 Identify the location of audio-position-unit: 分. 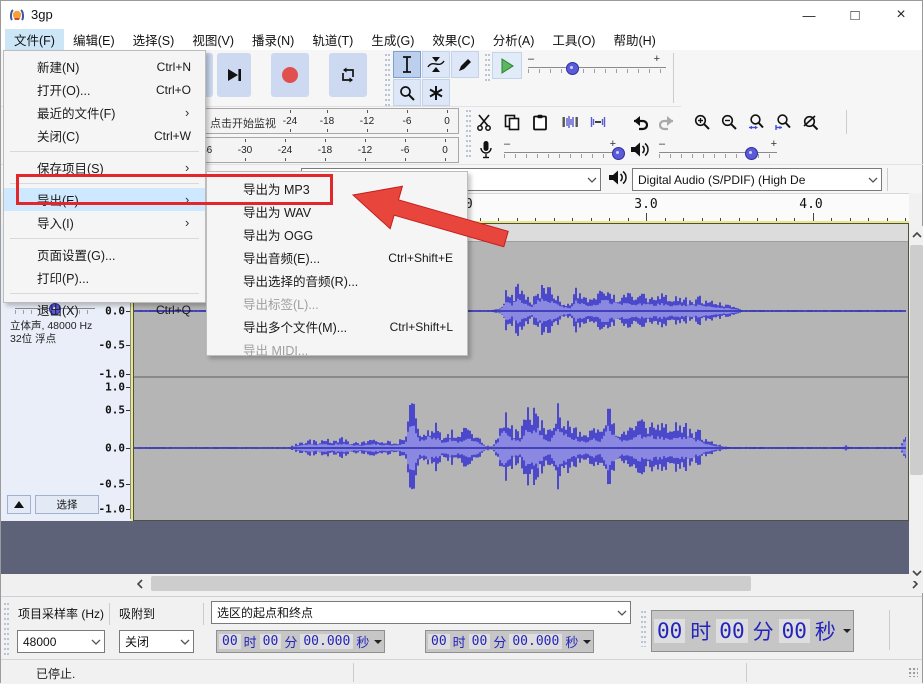
(763, 631).